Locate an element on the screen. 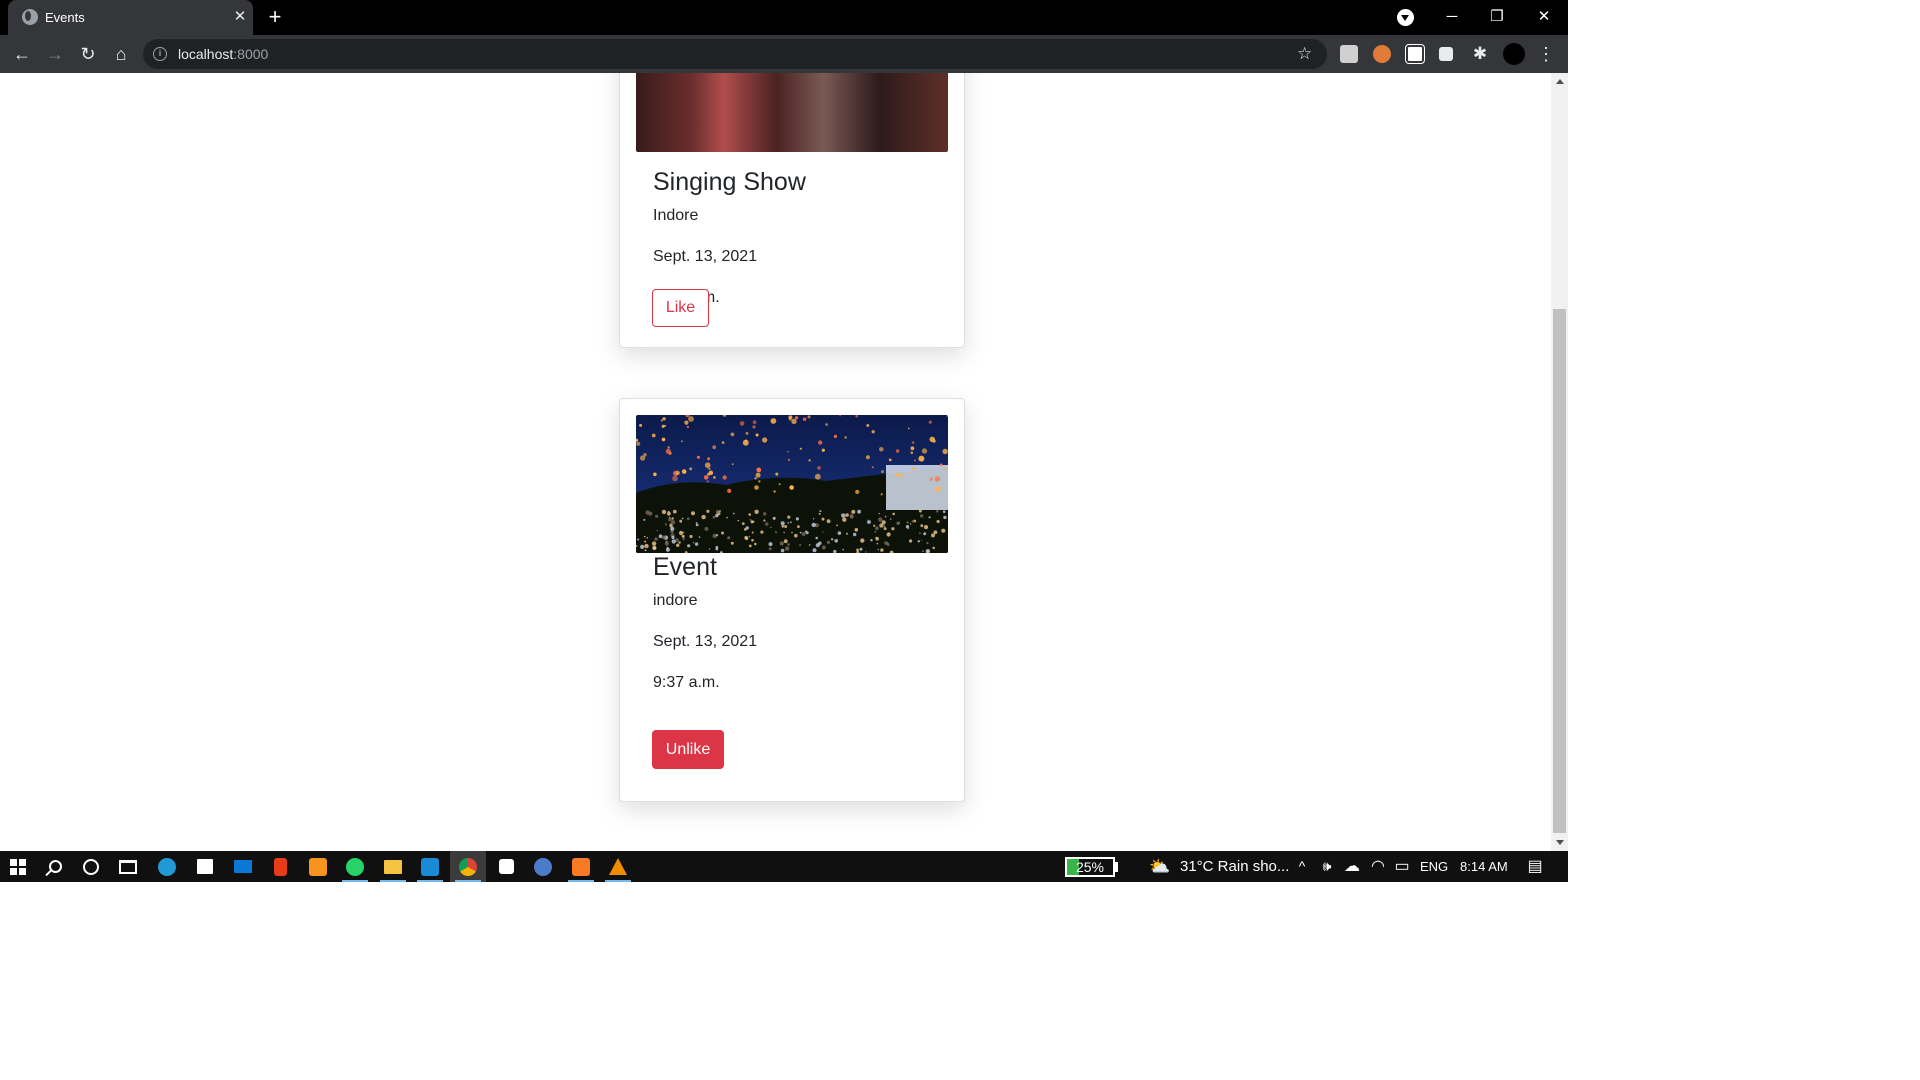  xampp-icon is located at coordinates (581, 866).